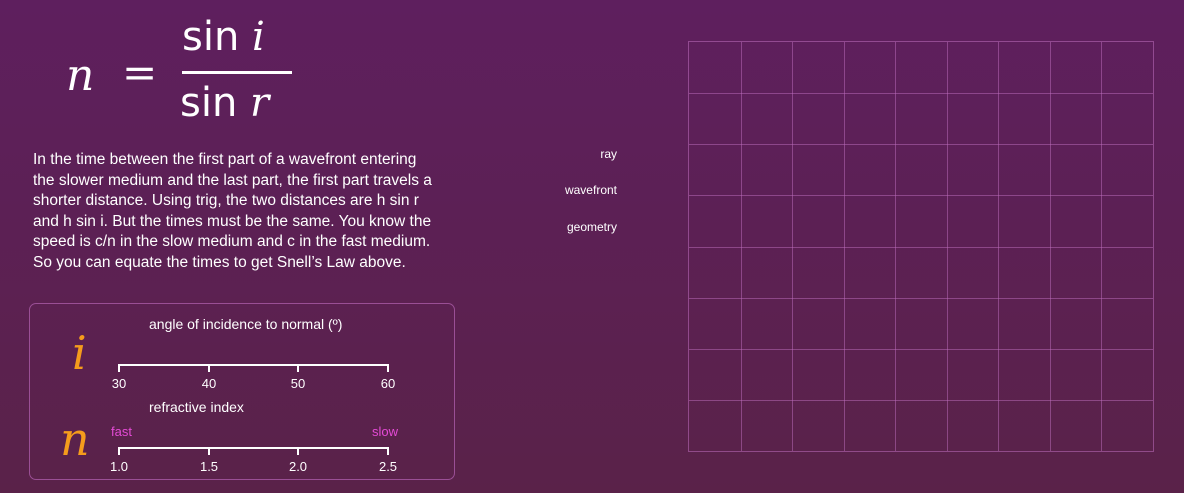 This screenshot has height=493, width=1184. Describe the element at coordinates (298, 466) in the screenshot. I see `tick-label: 2.0` at that location.